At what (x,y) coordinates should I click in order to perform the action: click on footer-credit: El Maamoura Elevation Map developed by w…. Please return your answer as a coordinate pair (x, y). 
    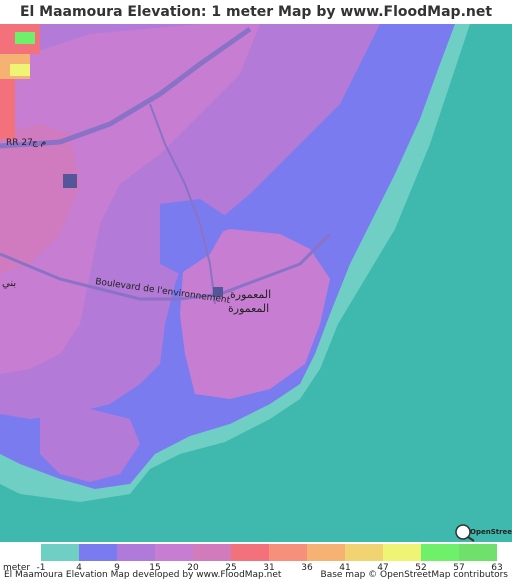
    Looking at the image, I should click on (142, 575).